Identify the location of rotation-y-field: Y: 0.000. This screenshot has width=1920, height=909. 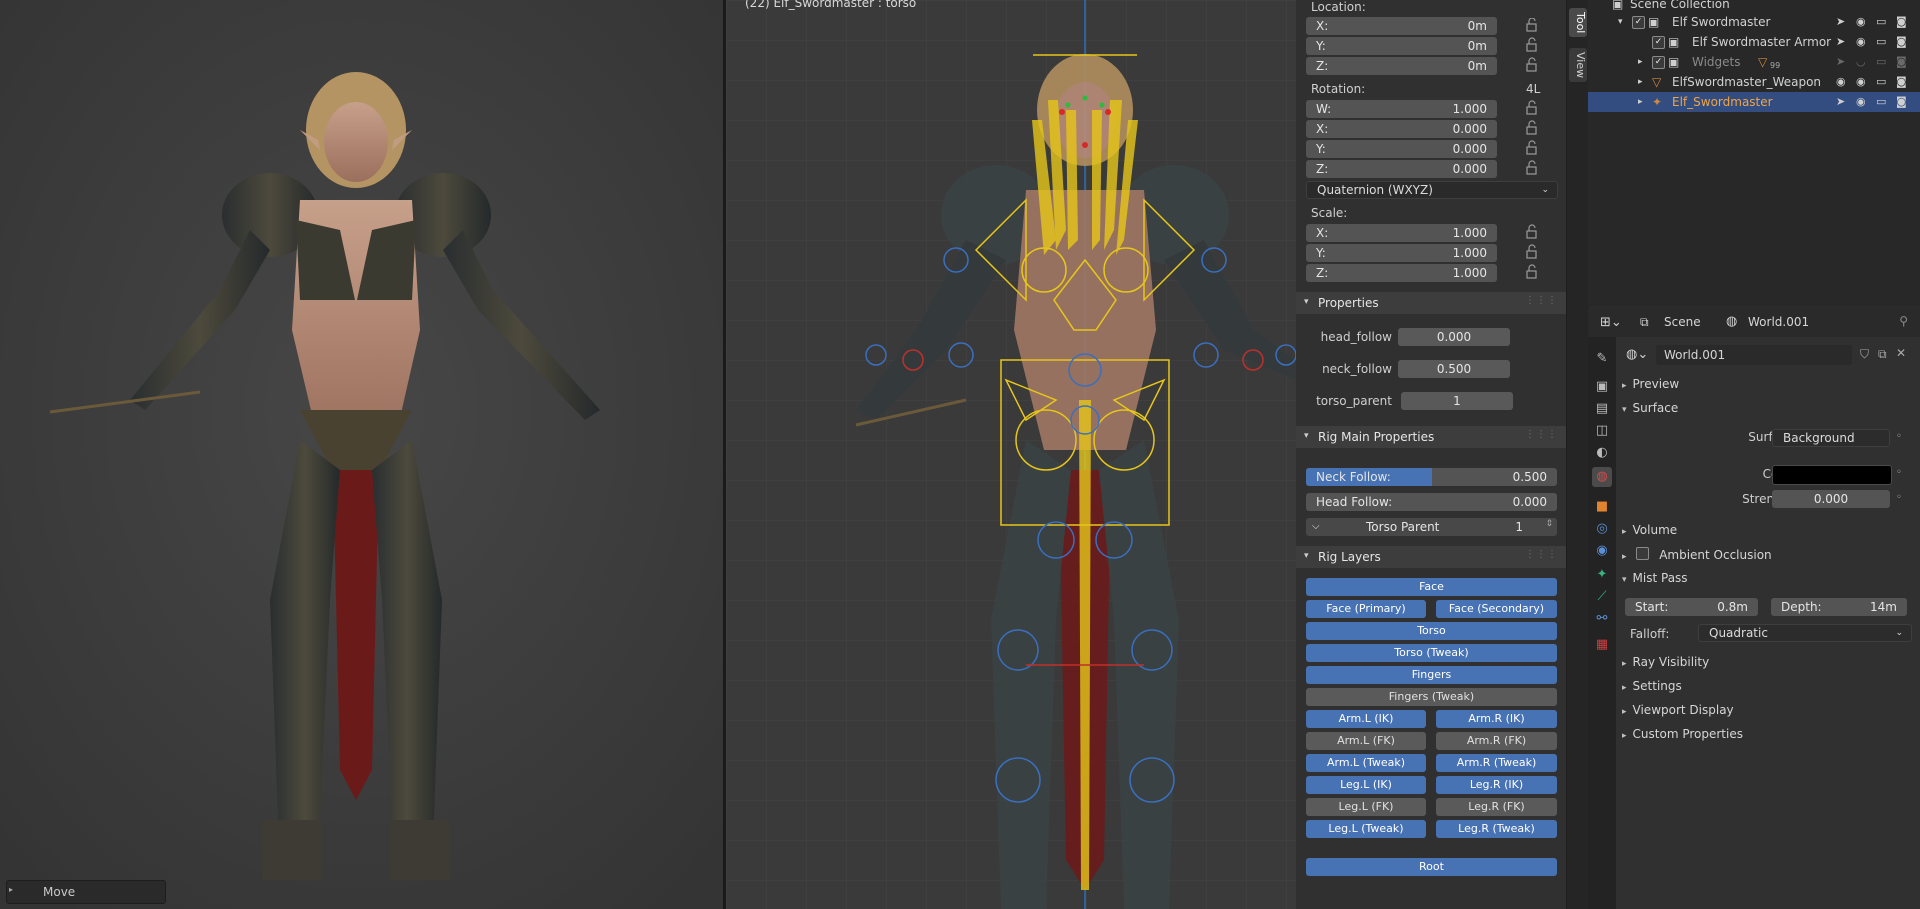
(1401, 149).